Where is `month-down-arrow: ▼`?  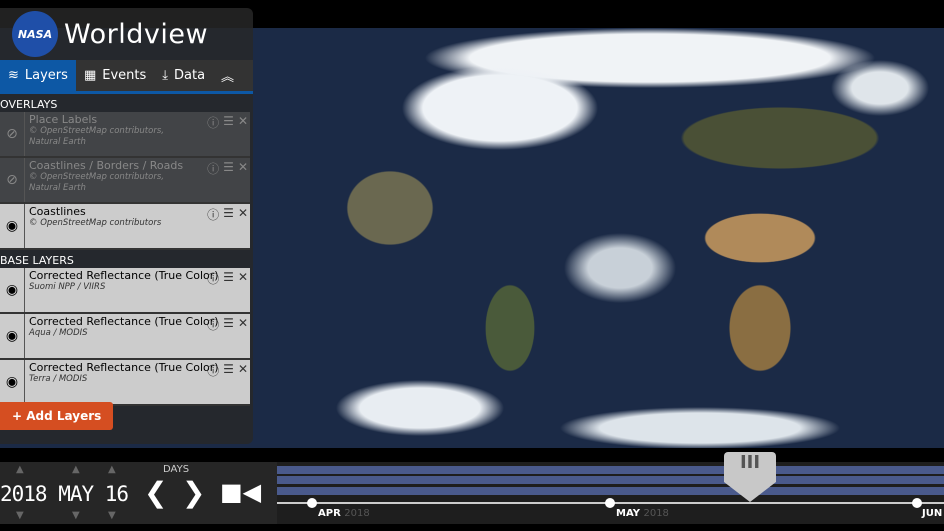 month-down-arrow: ▼ is located at coordinates (76, 515).